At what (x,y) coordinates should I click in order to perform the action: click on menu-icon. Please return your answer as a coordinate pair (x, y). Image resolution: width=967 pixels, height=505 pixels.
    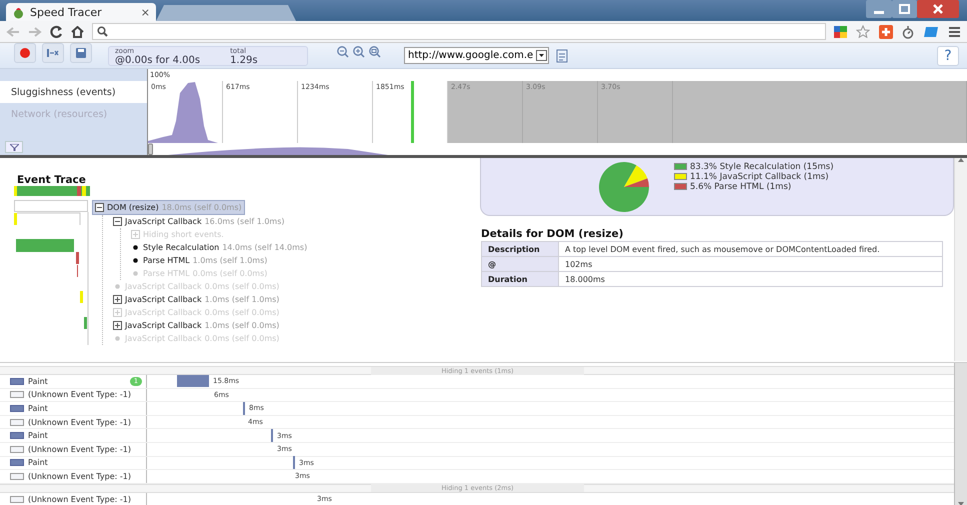
    Looking at the image, I should click on (954, 32).